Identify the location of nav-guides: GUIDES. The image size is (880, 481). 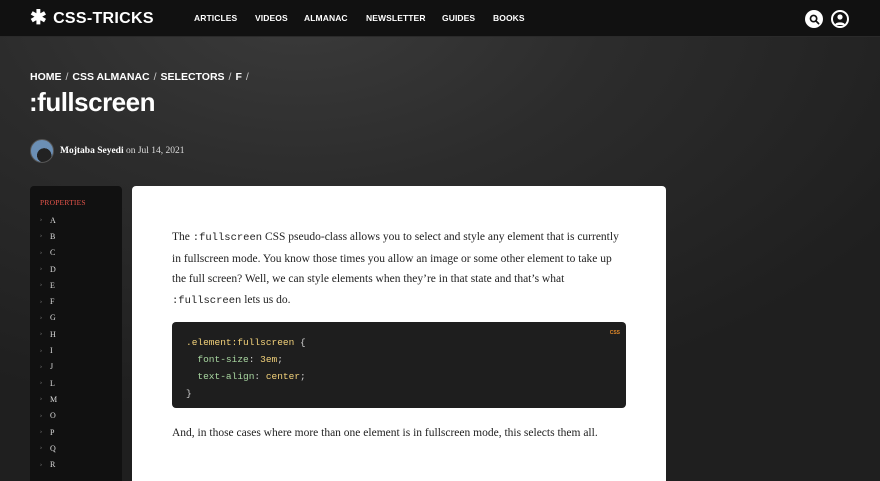
(458, 18).